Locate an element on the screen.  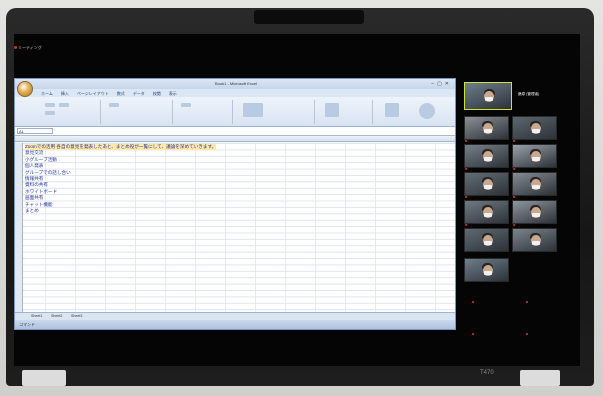
sheet-tab: Sheet1 is located at coordinates (36, 316).